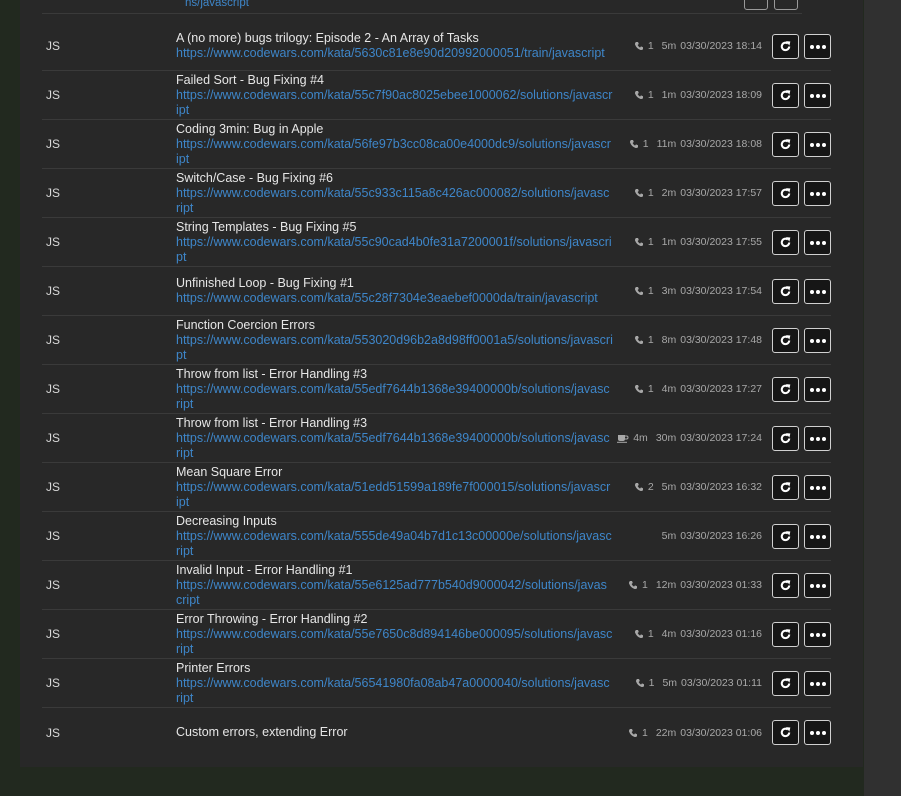 The image size is (901, 796). Describe the element at coordinates (669, 536) in the screenshot. I see `duration: 5m` at that location.